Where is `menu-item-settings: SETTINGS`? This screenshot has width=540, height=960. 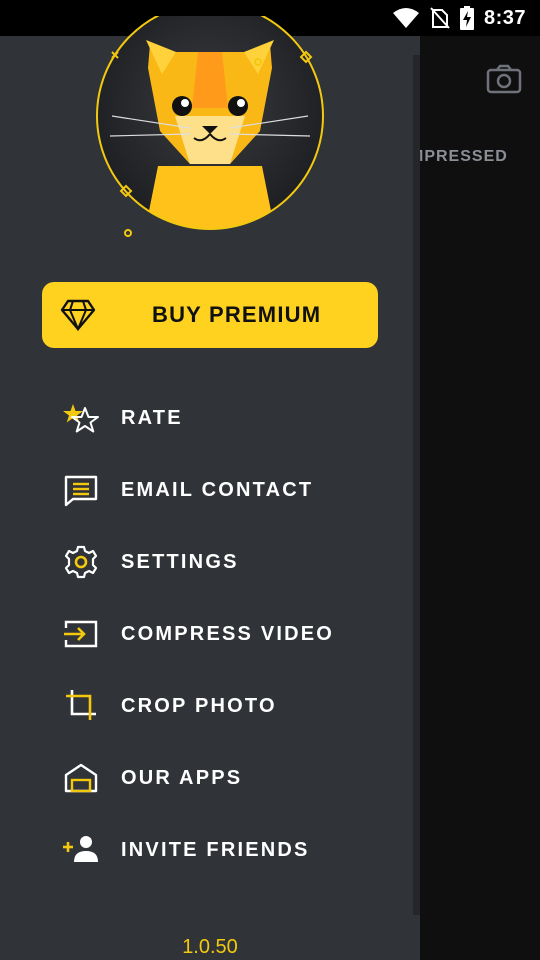
menu-item-settings: SETTINGS is located at coordinates (210, 562).